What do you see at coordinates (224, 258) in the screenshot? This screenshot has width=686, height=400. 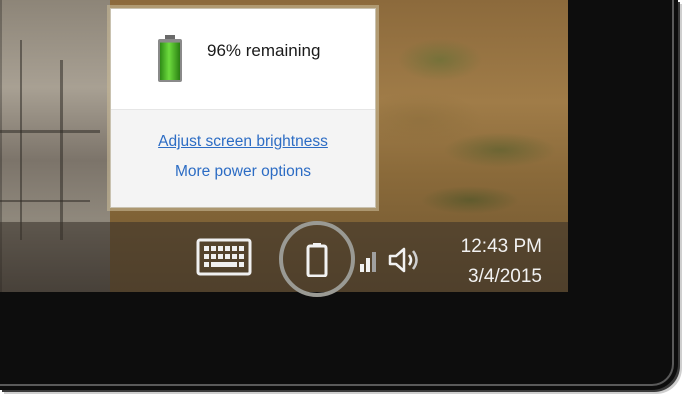 I see `touch-keyboard-icon` at bounding box center [224, 258].